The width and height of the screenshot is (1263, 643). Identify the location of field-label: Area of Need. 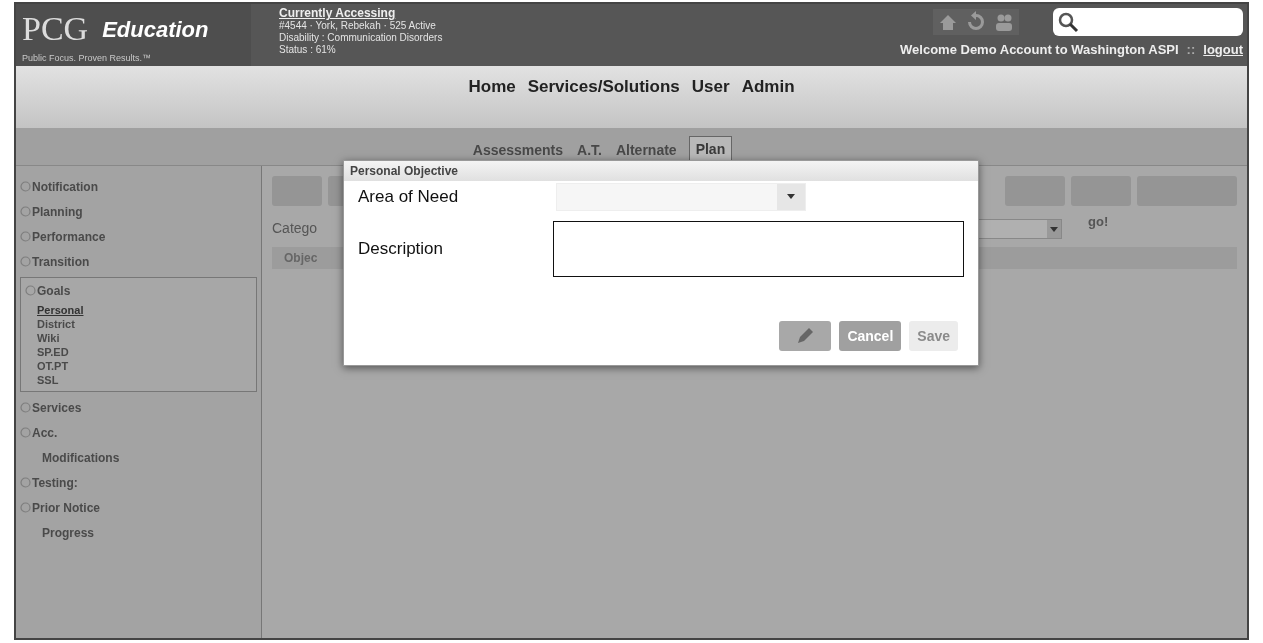
(409, 197).